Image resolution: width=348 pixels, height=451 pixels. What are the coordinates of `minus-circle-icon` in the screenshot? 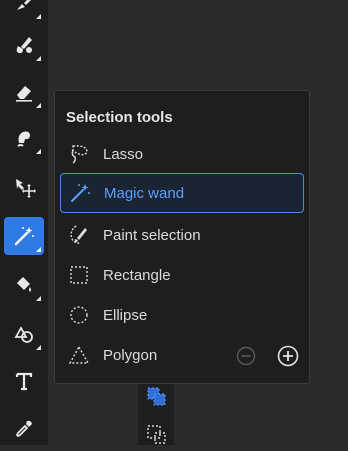 It's located at (246, 356).